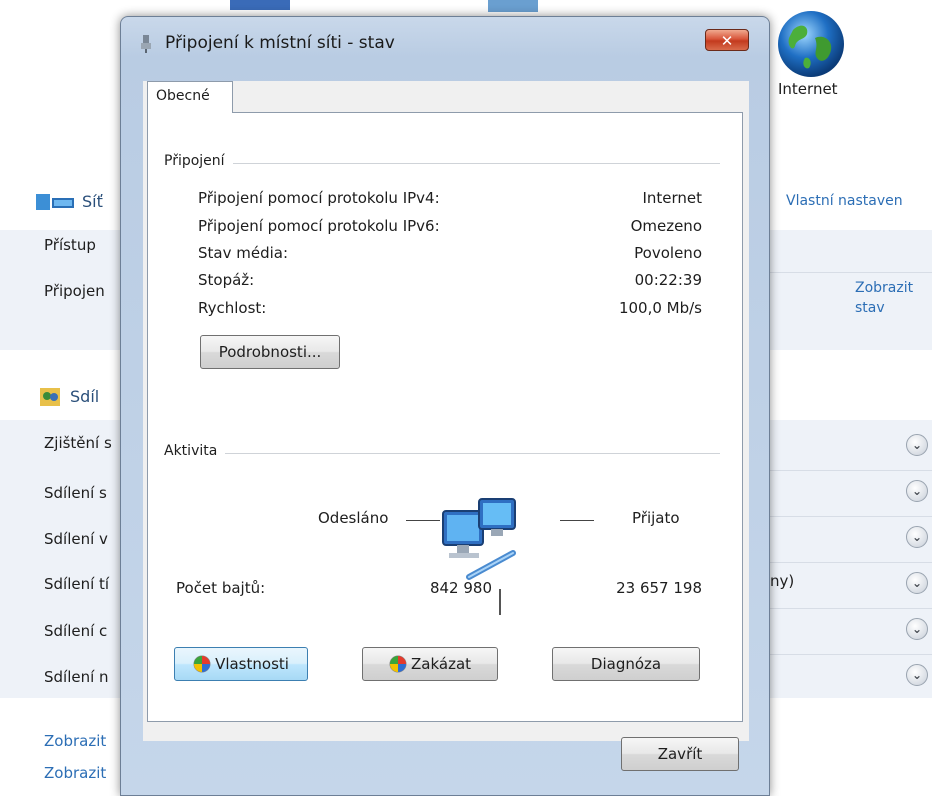 This screenshot has width=932, height=796. I want to click on properties-button-label: Vlastnosti, so click(252, 664).